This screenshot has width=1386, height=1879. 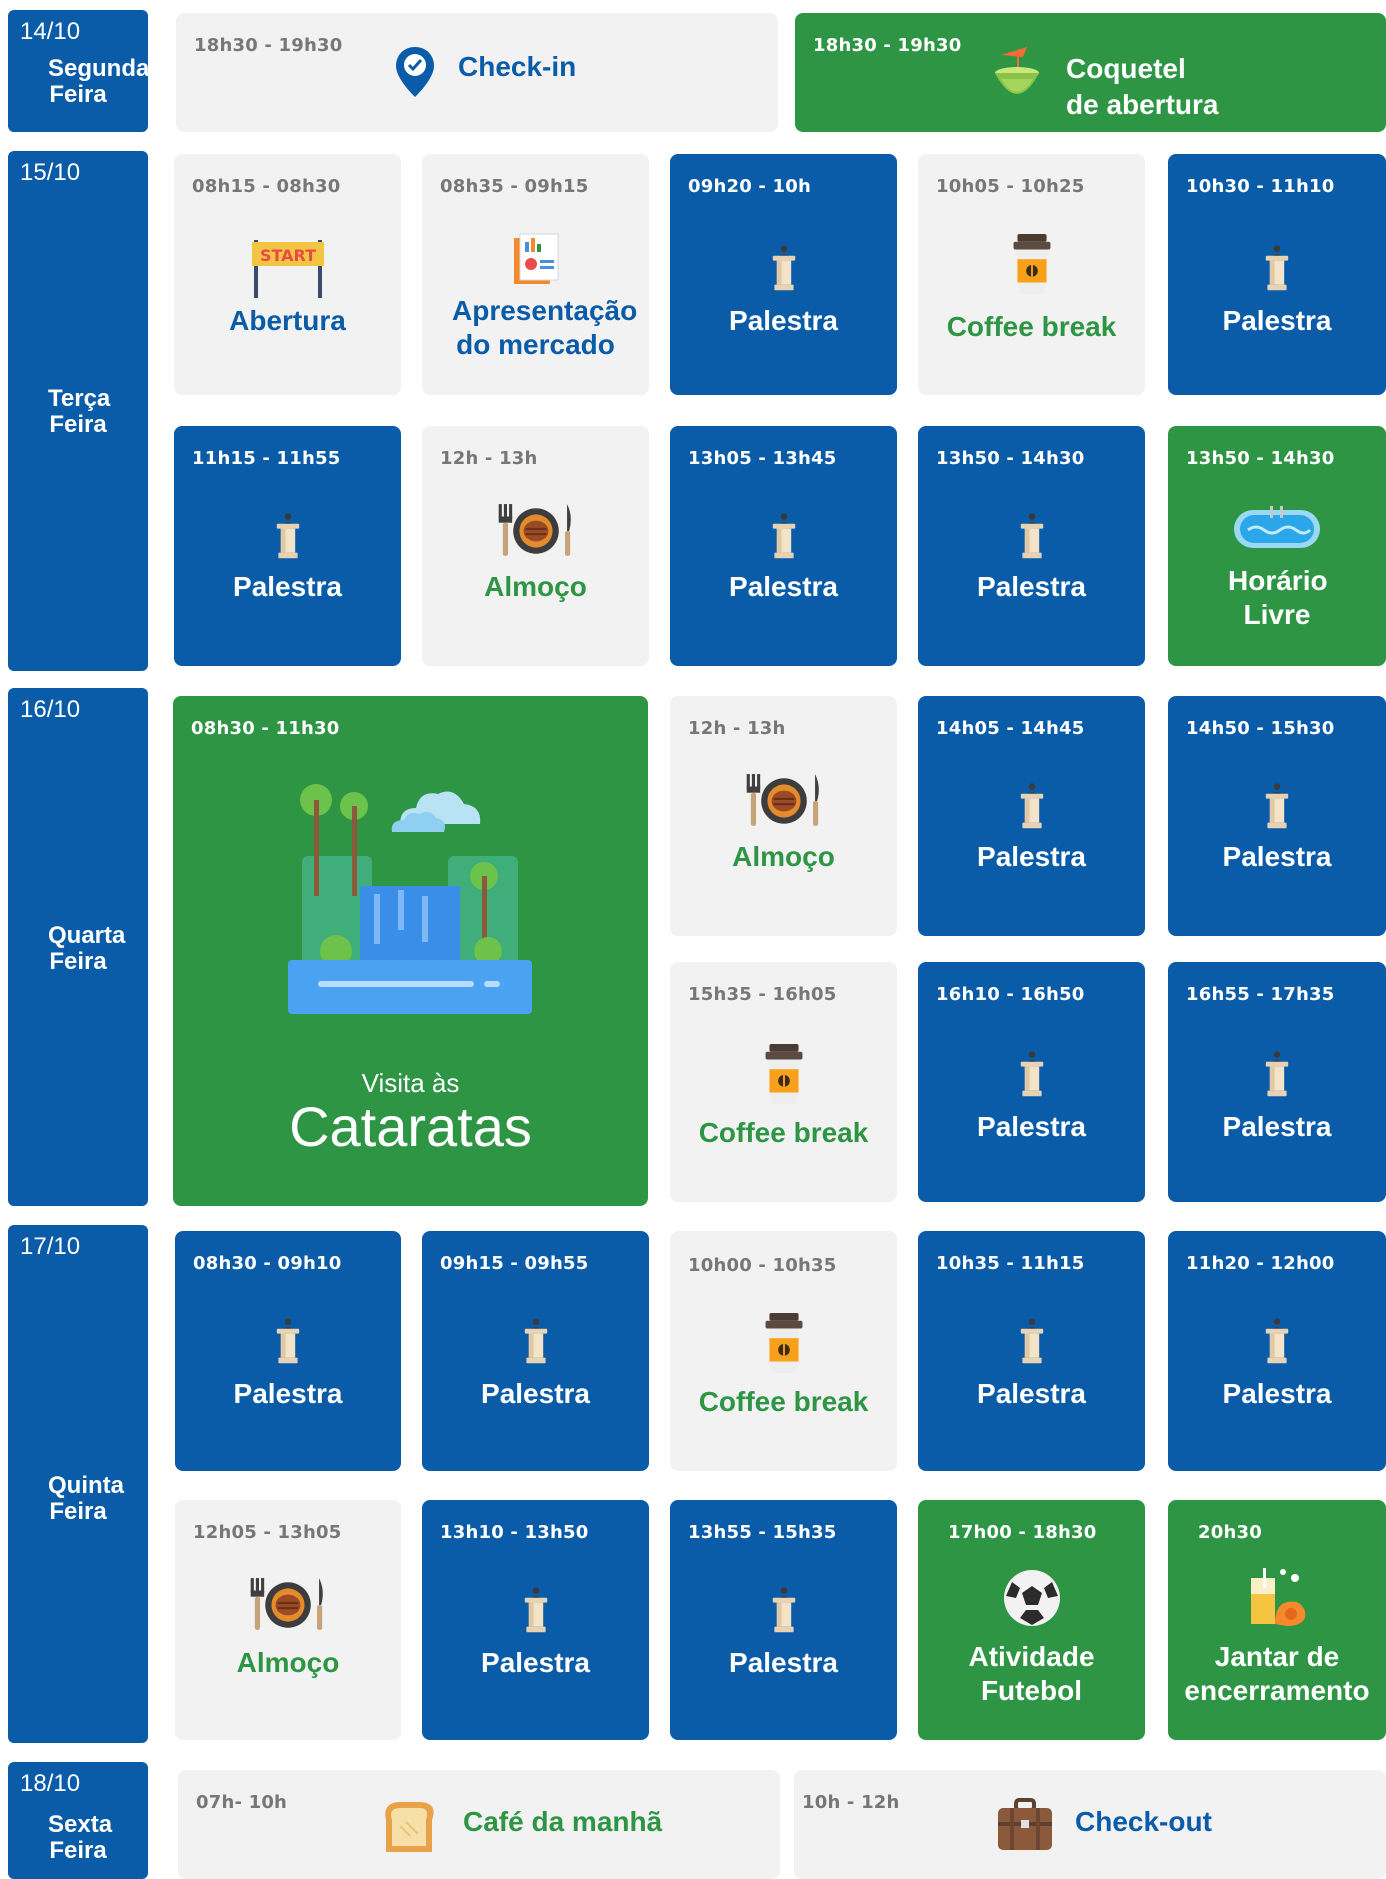 I want to click on event-palestra: 11h20 - 12h00 Palestra, so click(x=1277, y=1351).